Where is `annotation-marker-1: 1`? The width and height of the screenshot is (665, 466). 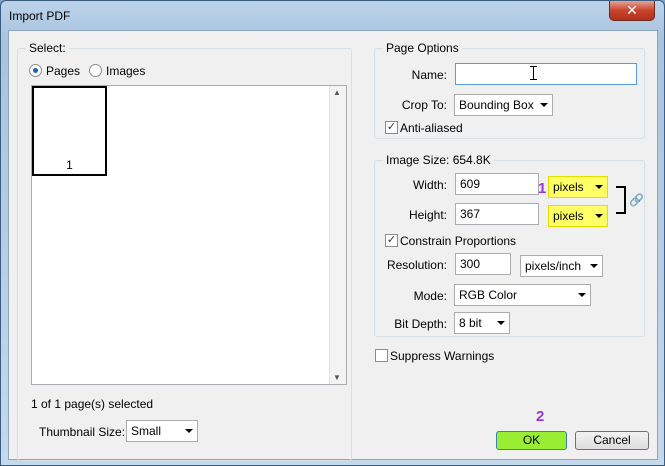
annotation-marker-1: 1 is located at coordinates (542, 188).